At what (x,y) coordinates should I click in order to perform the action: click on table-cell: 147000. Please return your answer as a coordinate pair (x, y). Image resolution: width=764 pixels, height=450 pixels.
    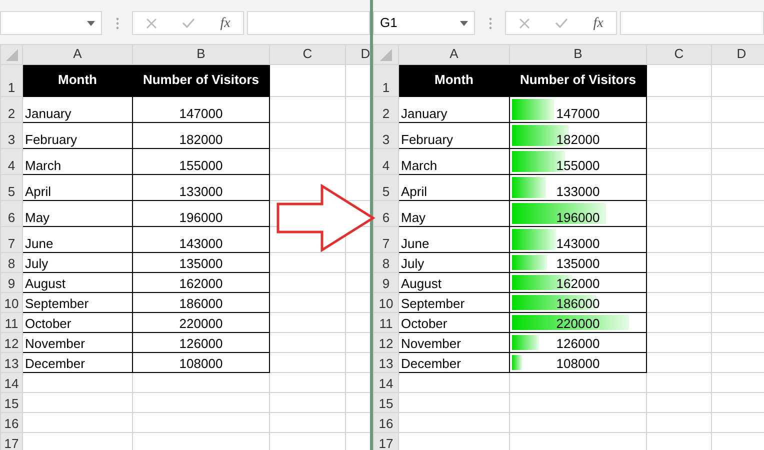
    Looking at the image, I should click on (578, 114).